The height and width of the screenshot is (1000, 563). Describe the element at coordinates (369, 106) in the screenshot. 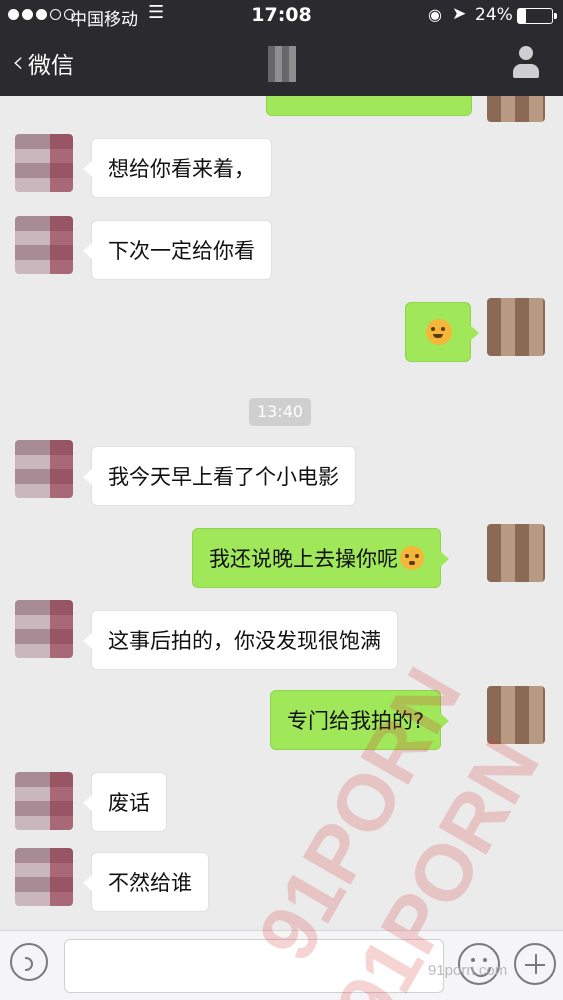

I see `message-bubble-partial` at that location.